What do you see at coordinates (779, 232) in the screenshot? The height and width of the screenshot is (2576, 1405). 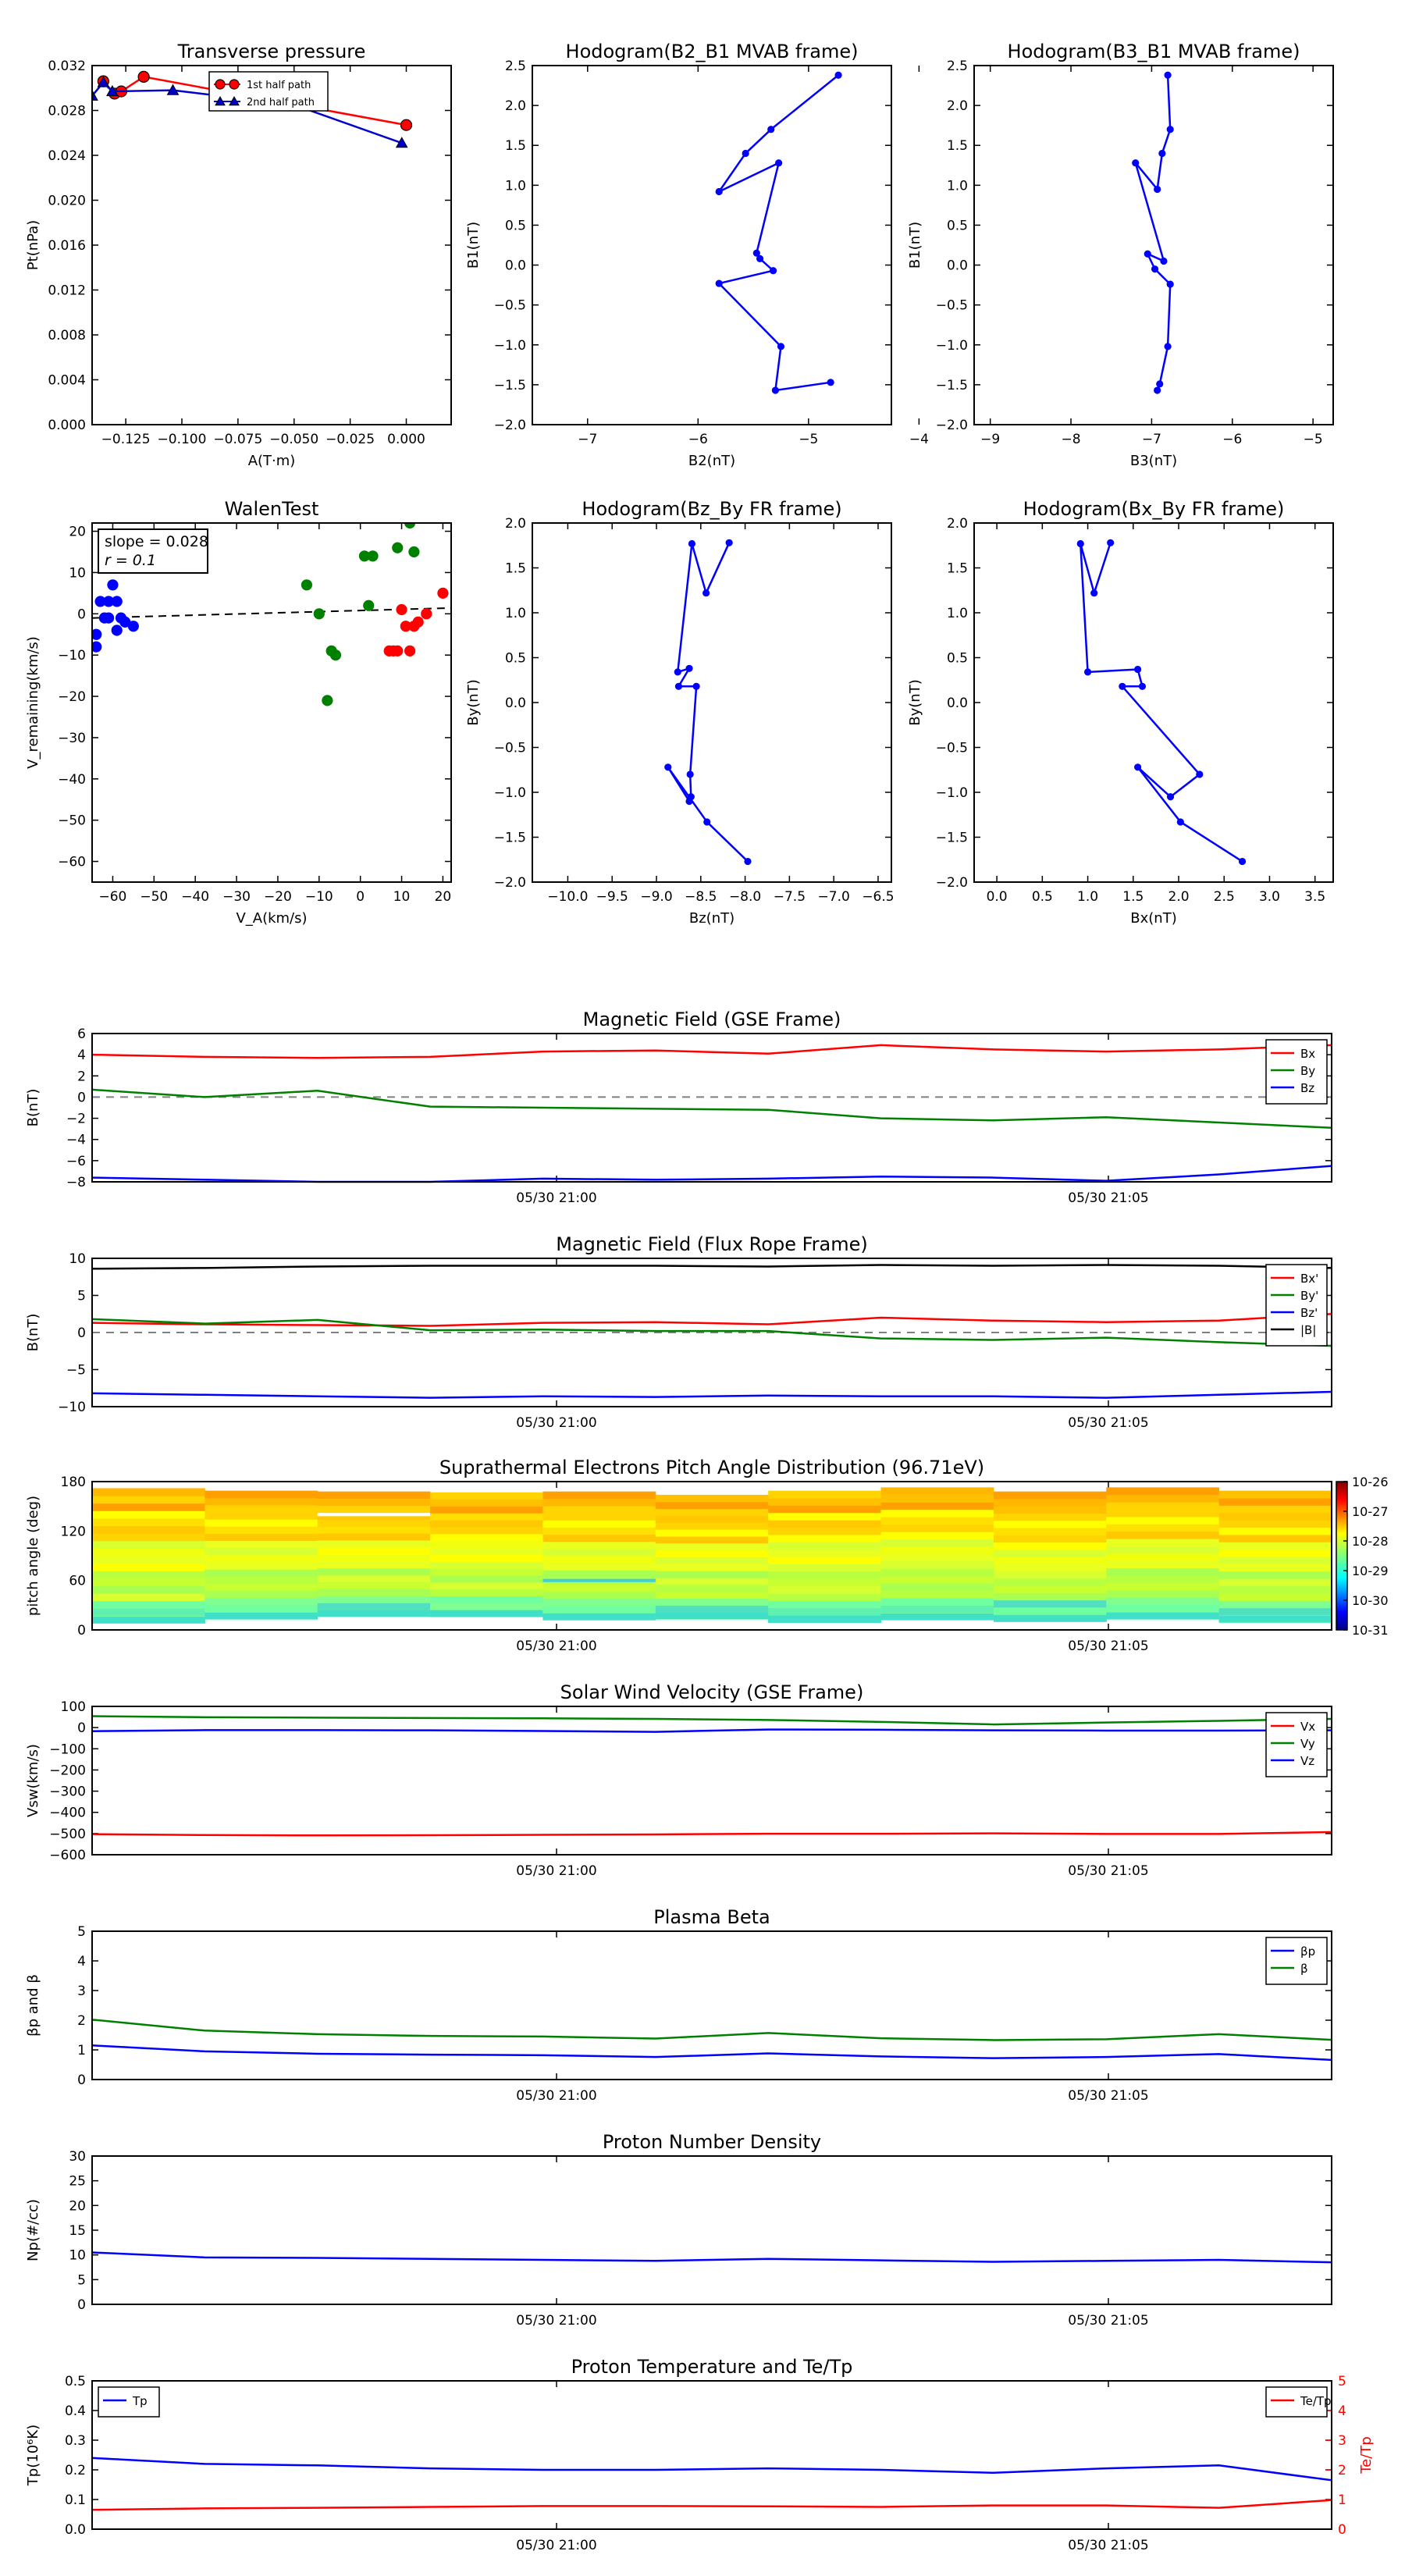 I see `hodogram-b2-b1-plot-area` at bounding box center [779, 232].